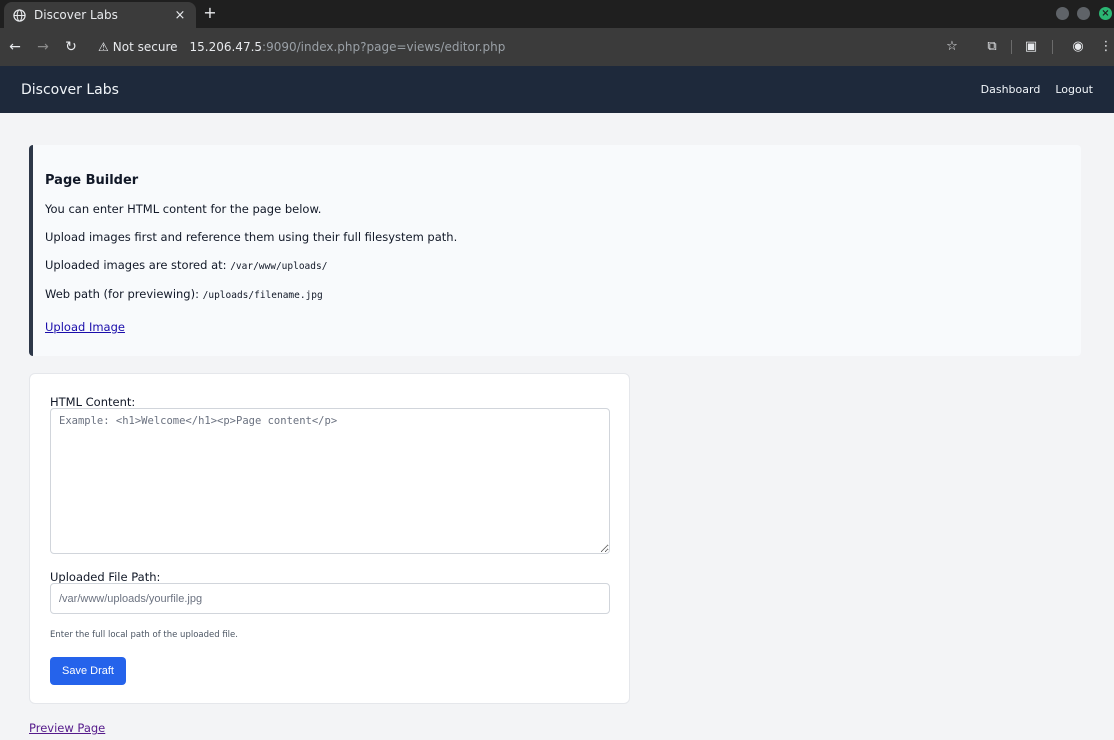 This screenshot has width=1114, height=740. Describe the element at coordinates (557, 14) in the screenshot. I see `browser-tab-bar: Discover Labs × + ×` at that location.